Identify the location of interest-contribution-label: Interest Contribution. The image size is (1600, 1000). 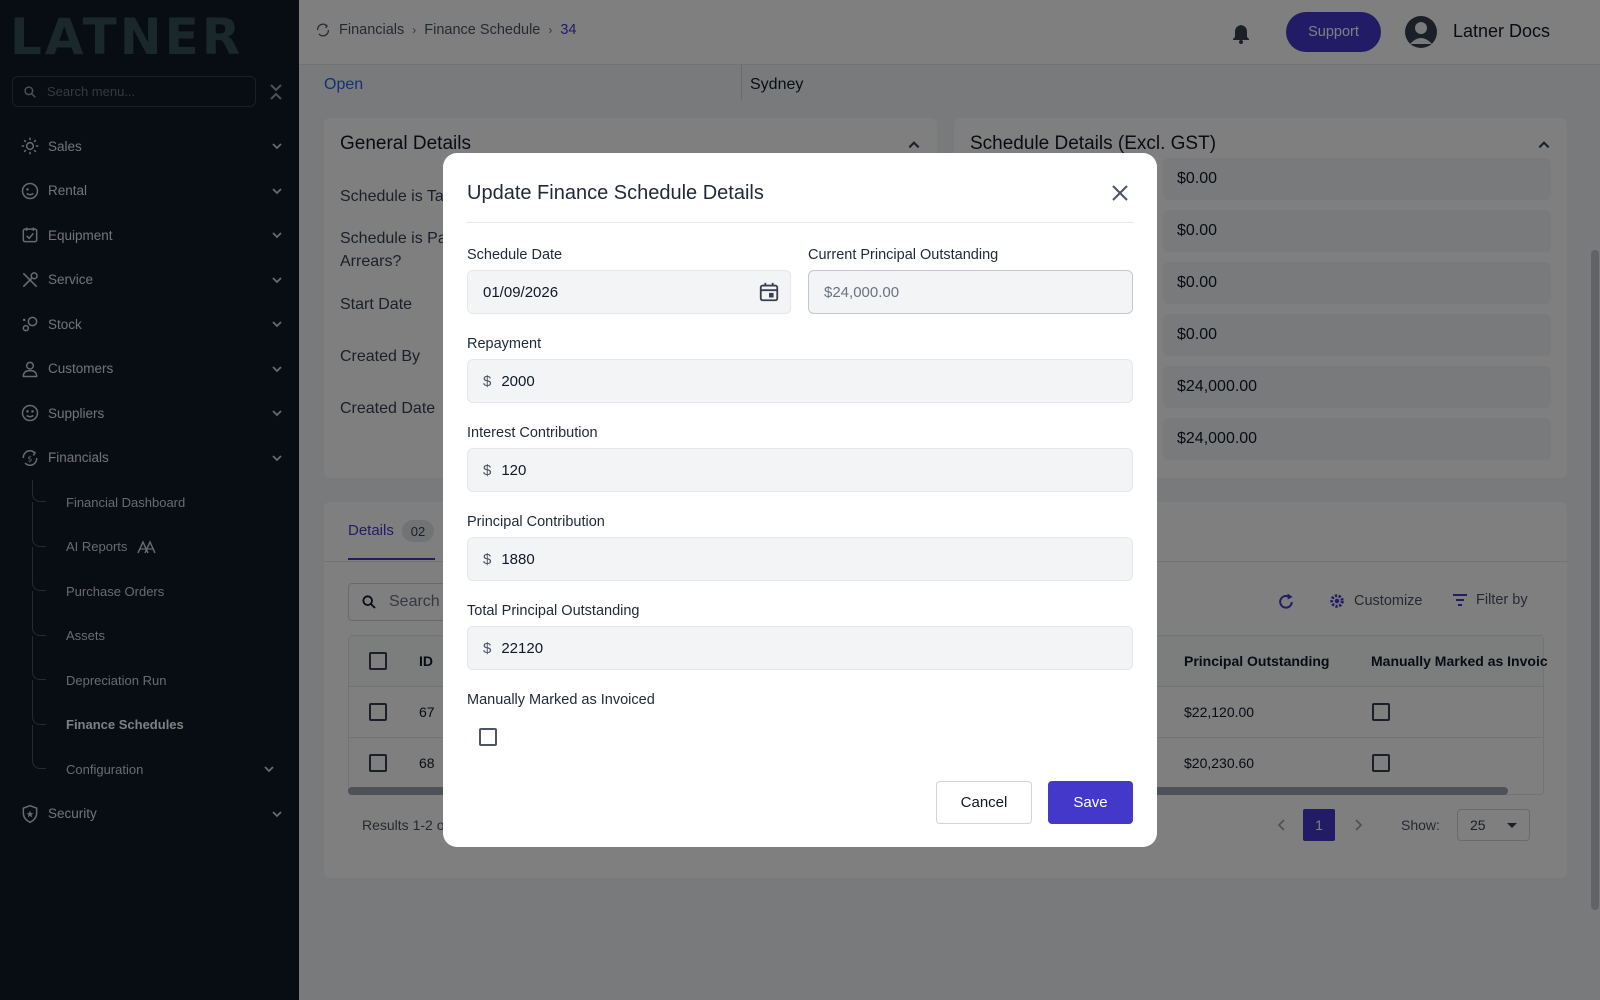
(532, 433).